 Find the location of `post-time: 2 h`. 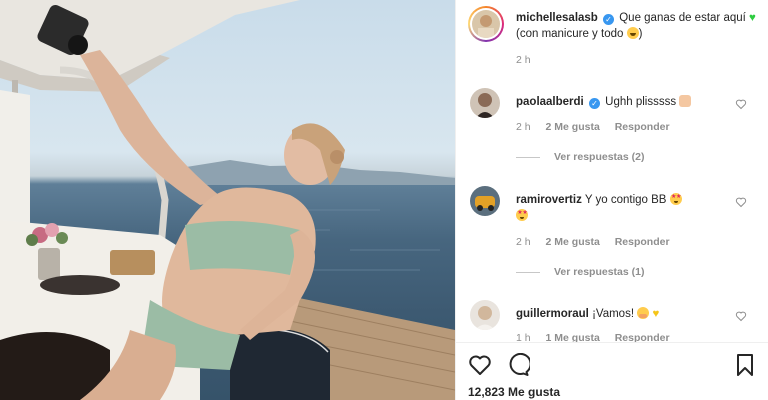

post-time: 2 h is located at coordinates (523, 60).